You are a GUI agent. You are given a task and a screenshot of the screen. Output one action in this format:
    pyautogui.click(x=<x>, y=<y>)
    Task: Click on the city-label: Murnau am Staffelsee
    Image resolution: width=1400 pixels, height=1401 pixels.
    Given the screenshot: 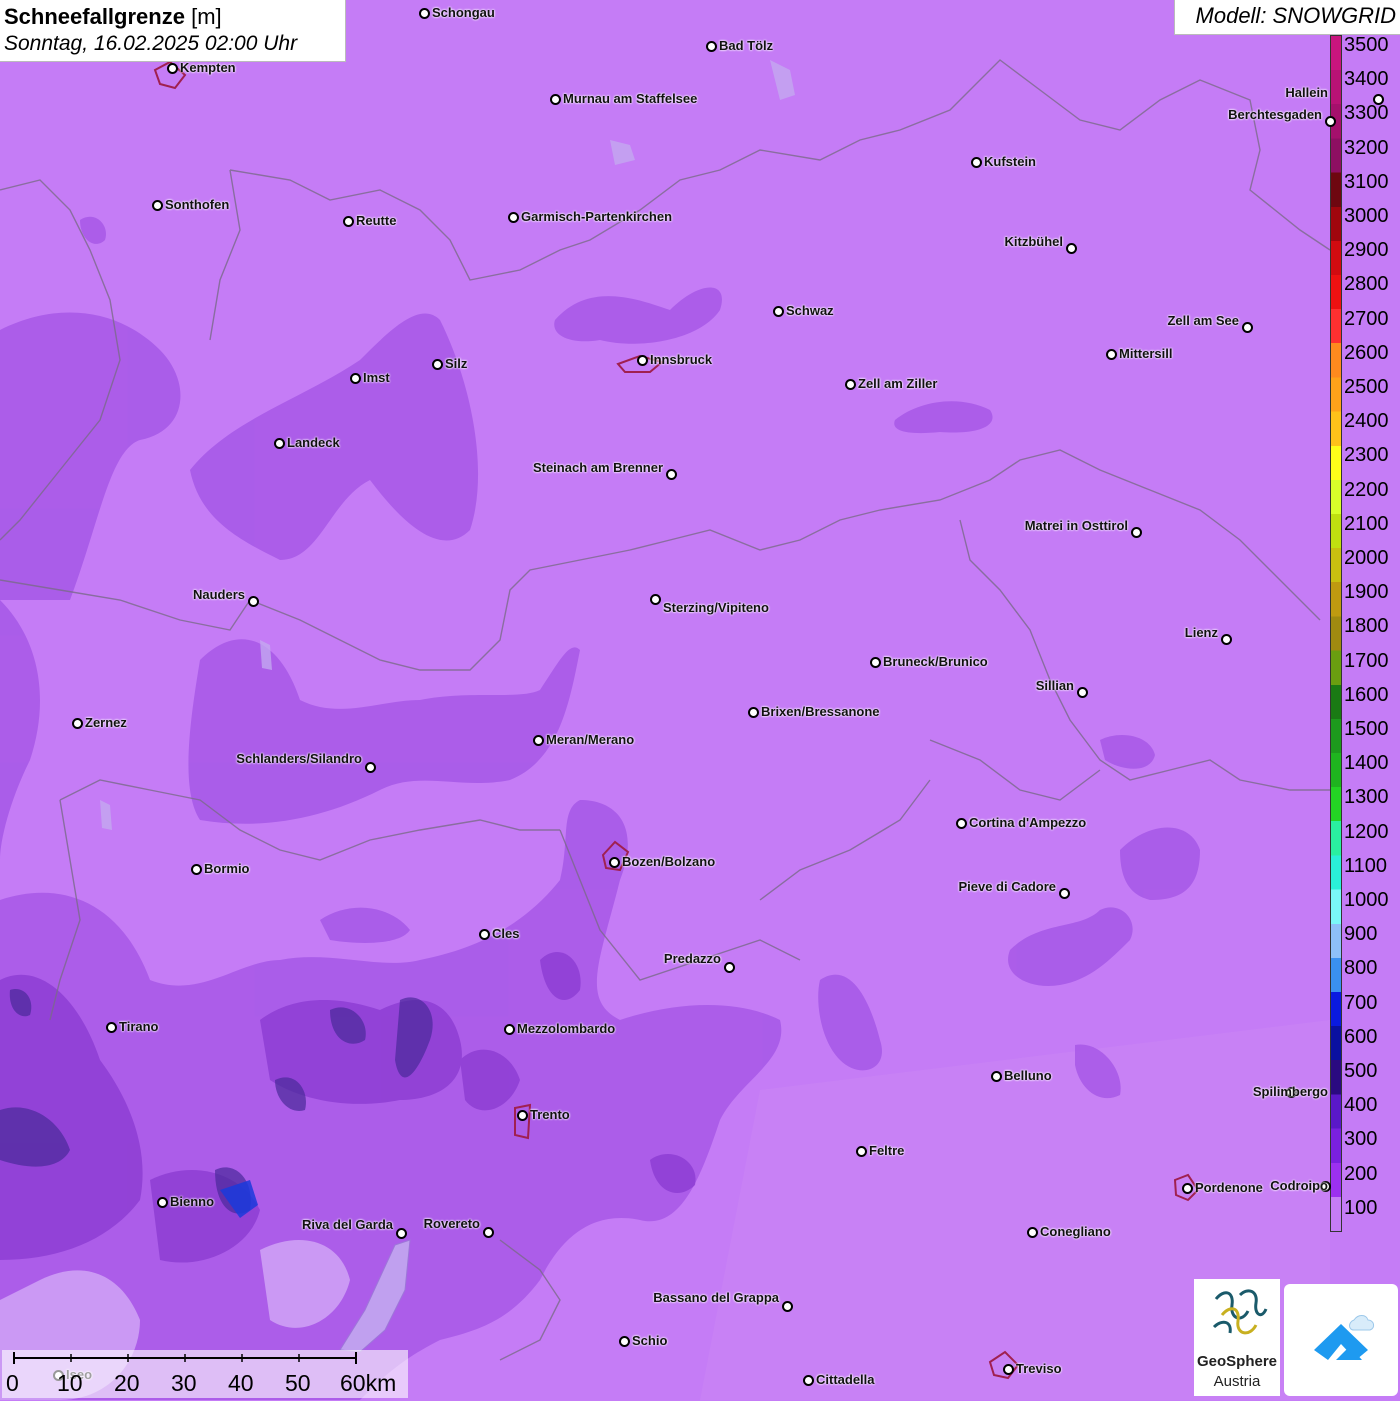 What is the action you would take?
    pyautogui.click(x=630, y=98)
    